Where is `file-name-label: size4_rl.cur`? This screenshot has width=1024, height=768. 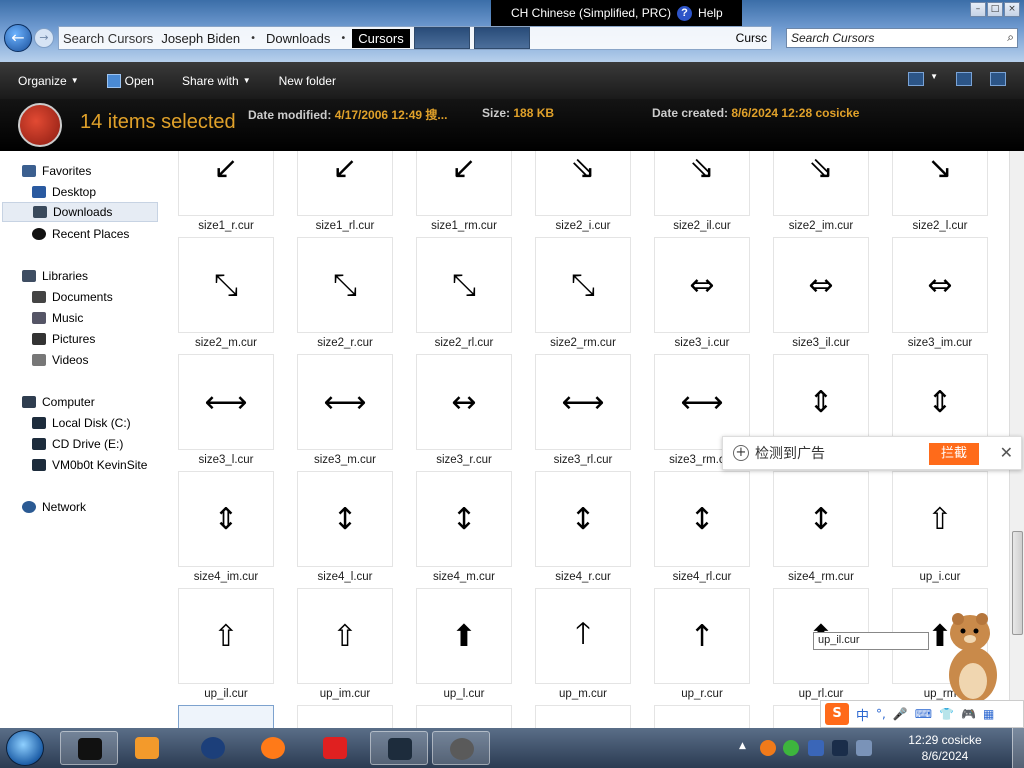 file-name-label: size4_rl.cur is located at coordinates (702, 577).